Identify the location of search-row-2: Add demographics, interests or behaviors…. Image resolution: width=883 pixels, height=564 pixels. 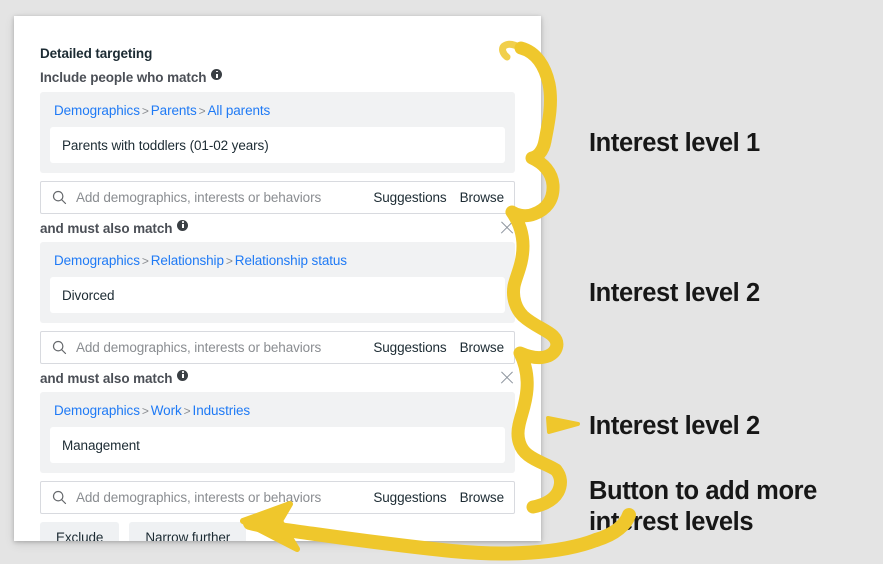
(277, 347).